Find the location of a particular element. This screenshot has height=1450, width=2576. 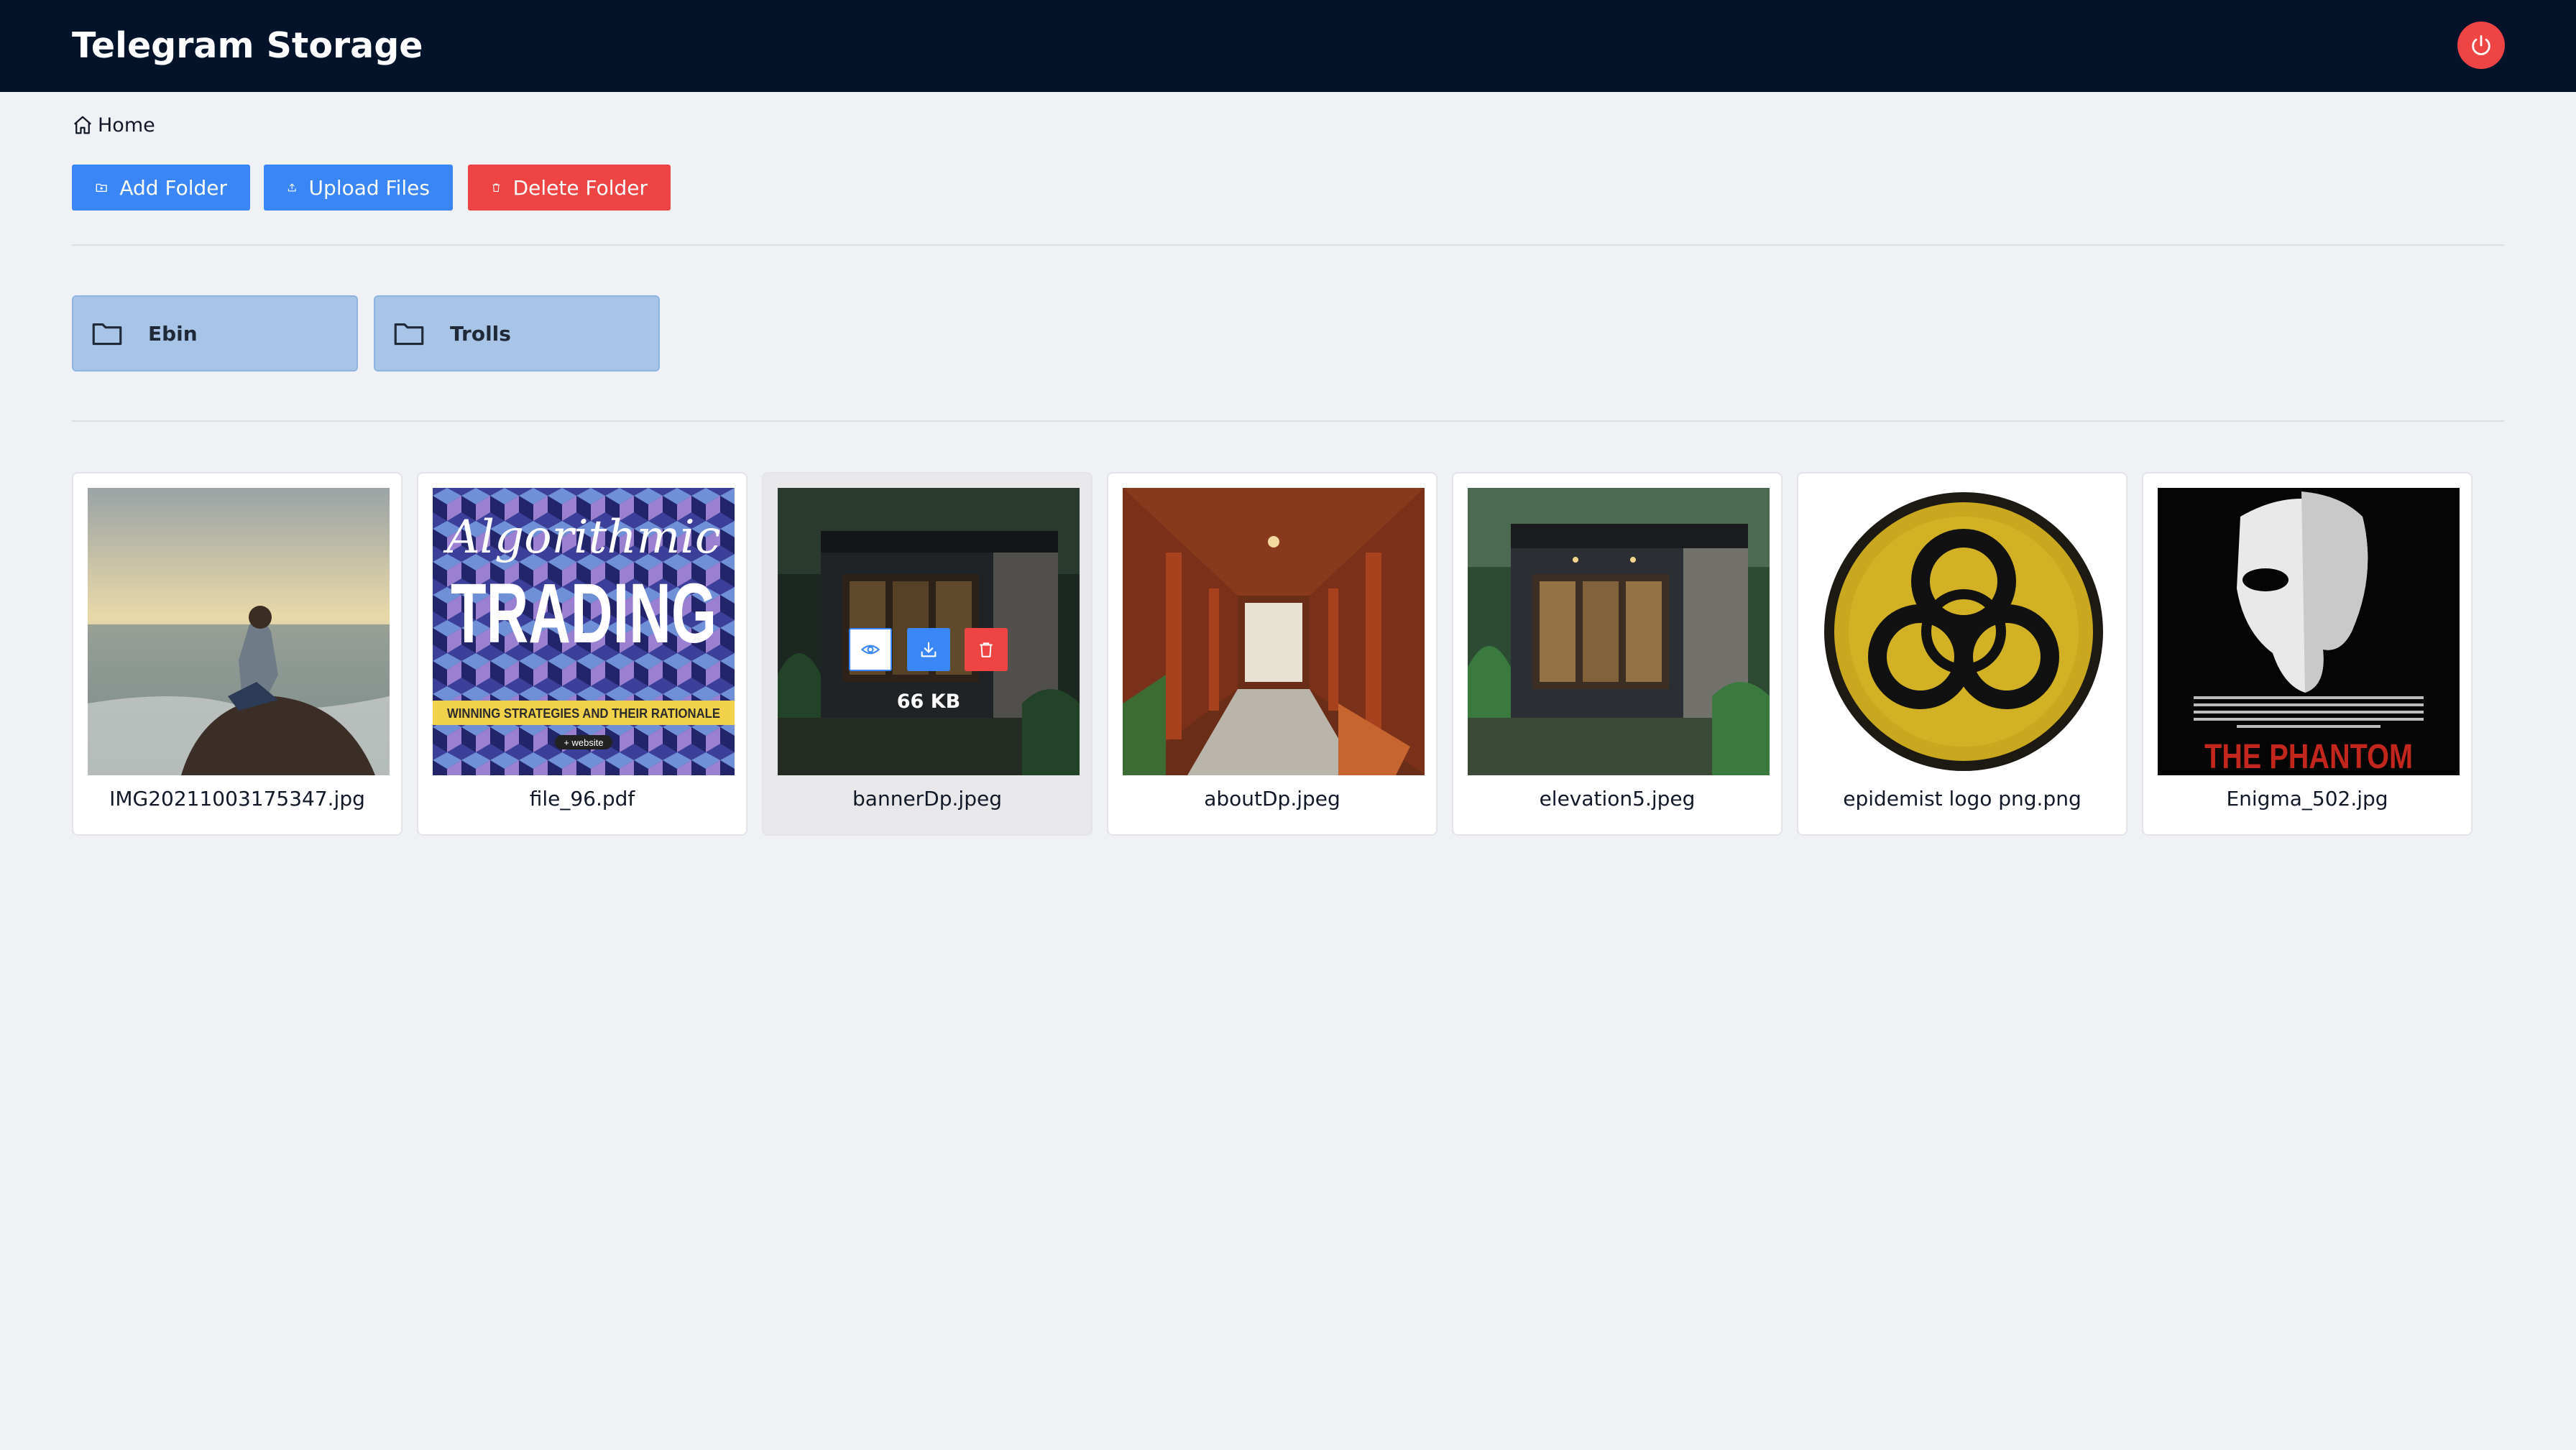

file-size: 66 KB is located at coordinates (928, 702).